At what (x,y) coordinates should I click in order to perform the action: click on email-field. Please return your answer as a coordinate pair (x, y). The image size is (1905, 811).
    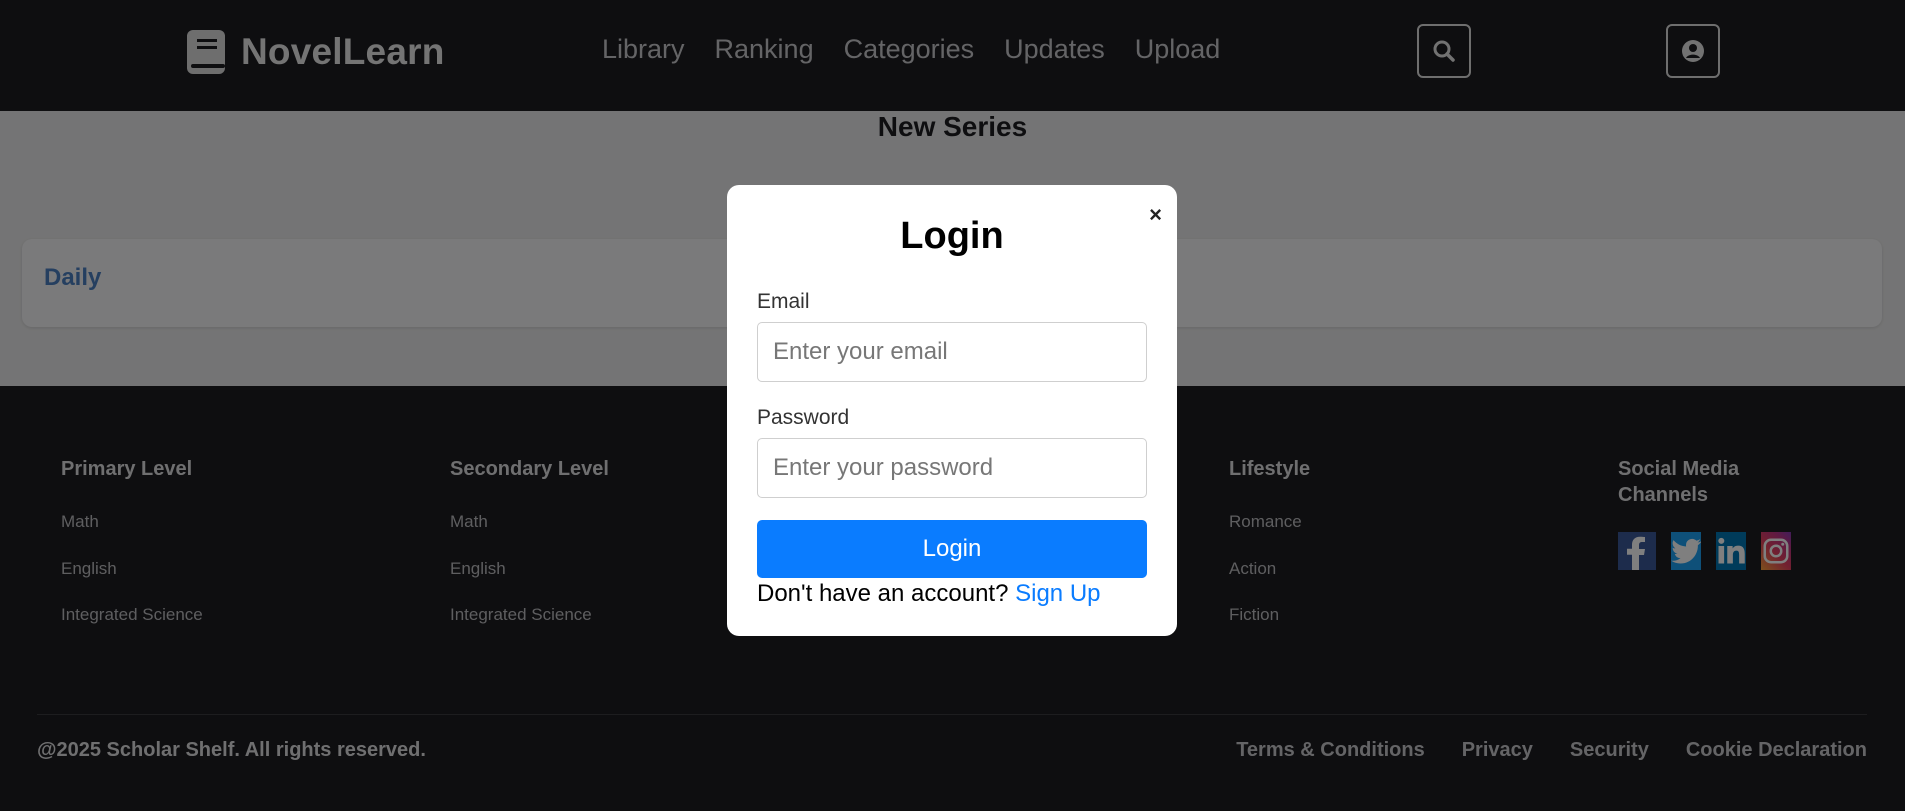
    Looking at the image, I should click on (952, 352).